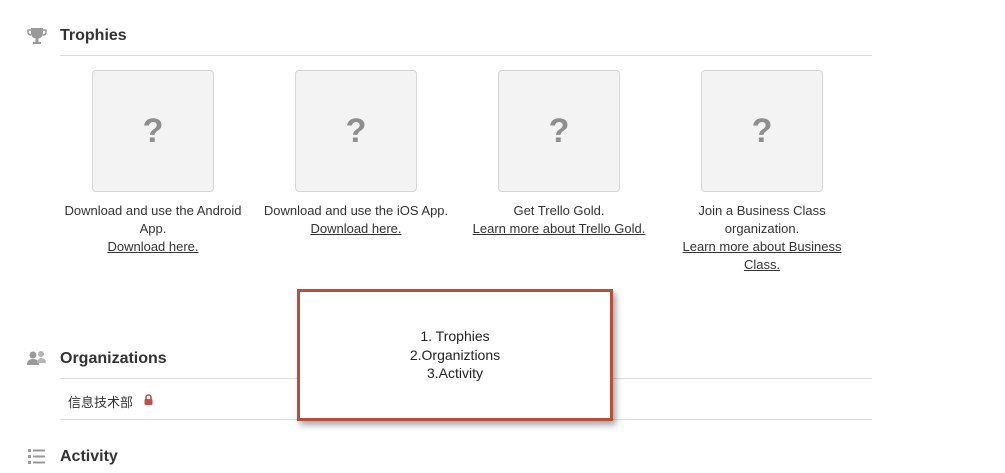  I want to click on members-icon, so click(37, 359).